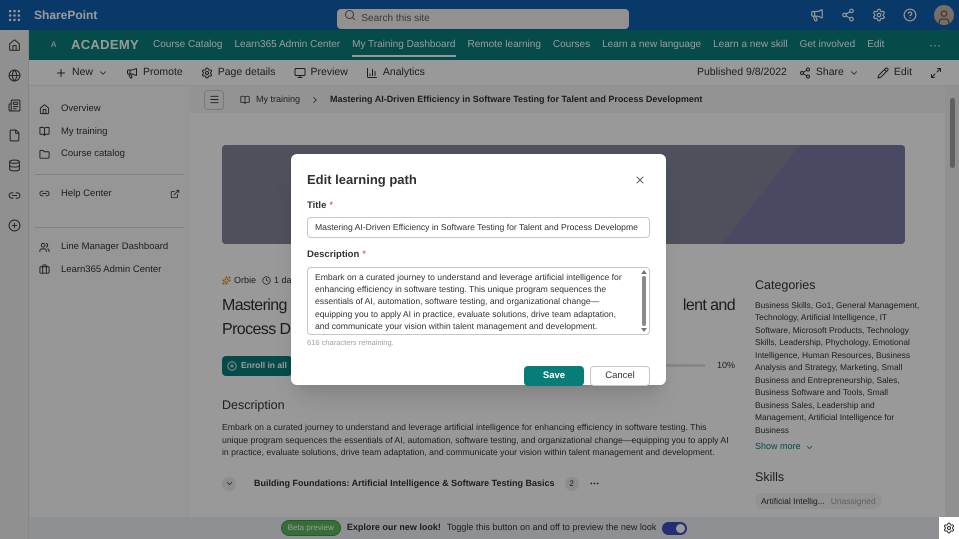 Image resolution: width=959 pixels, height=539 pixels. I want to click on enroll-button: Enroll in all, so click(257, 366).